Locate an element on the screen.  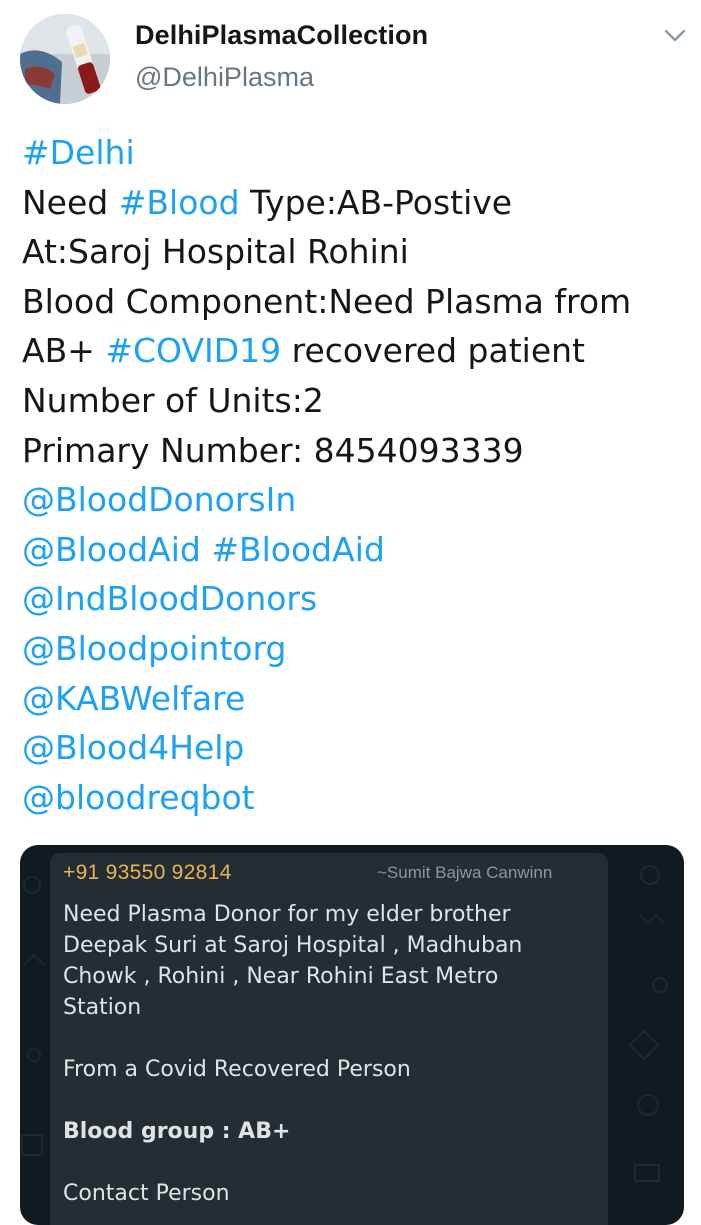
hashtag-link: #Blood is located at coordinates (179, 202).